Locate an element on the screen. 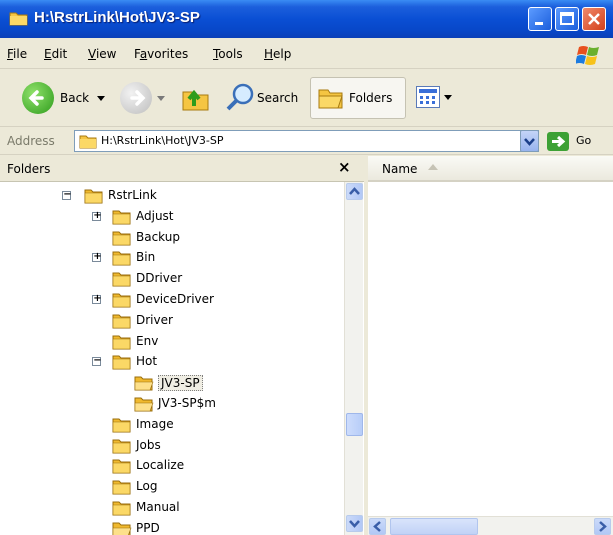  scroll-right-button is located at coordinates (602, 526).